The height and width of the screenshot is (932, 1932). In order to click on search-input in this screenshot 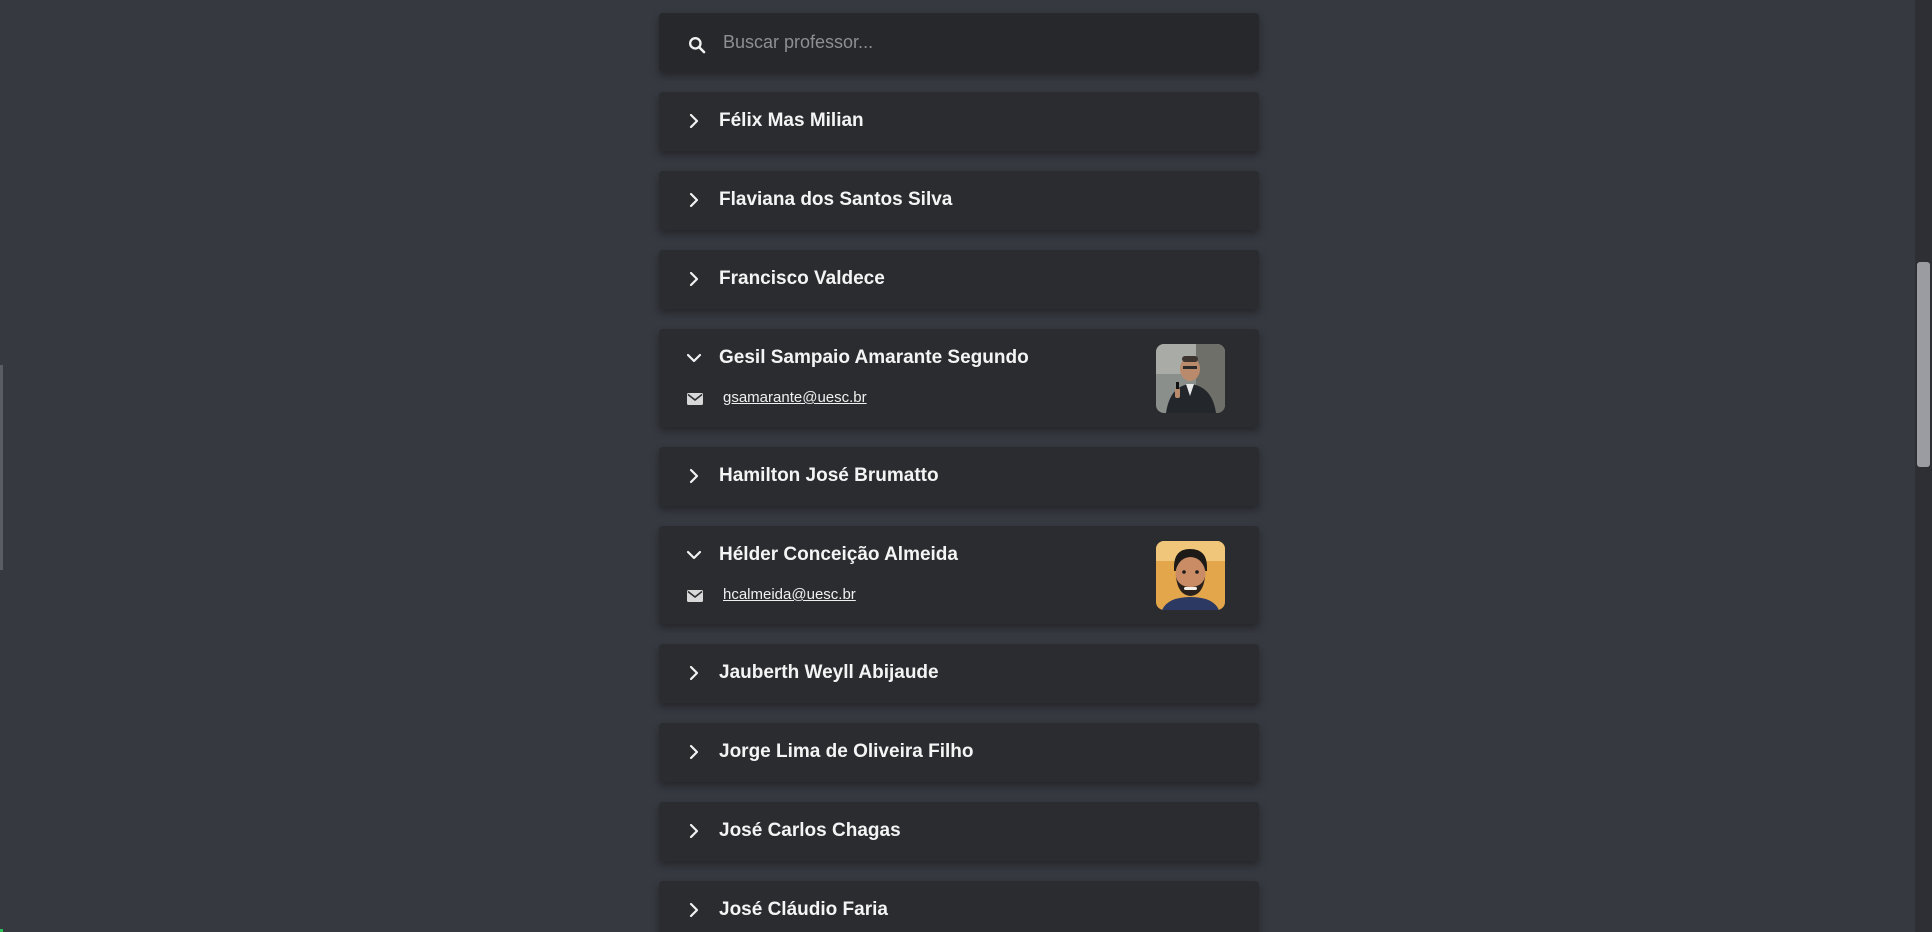, I will do `click(973, 42)`.